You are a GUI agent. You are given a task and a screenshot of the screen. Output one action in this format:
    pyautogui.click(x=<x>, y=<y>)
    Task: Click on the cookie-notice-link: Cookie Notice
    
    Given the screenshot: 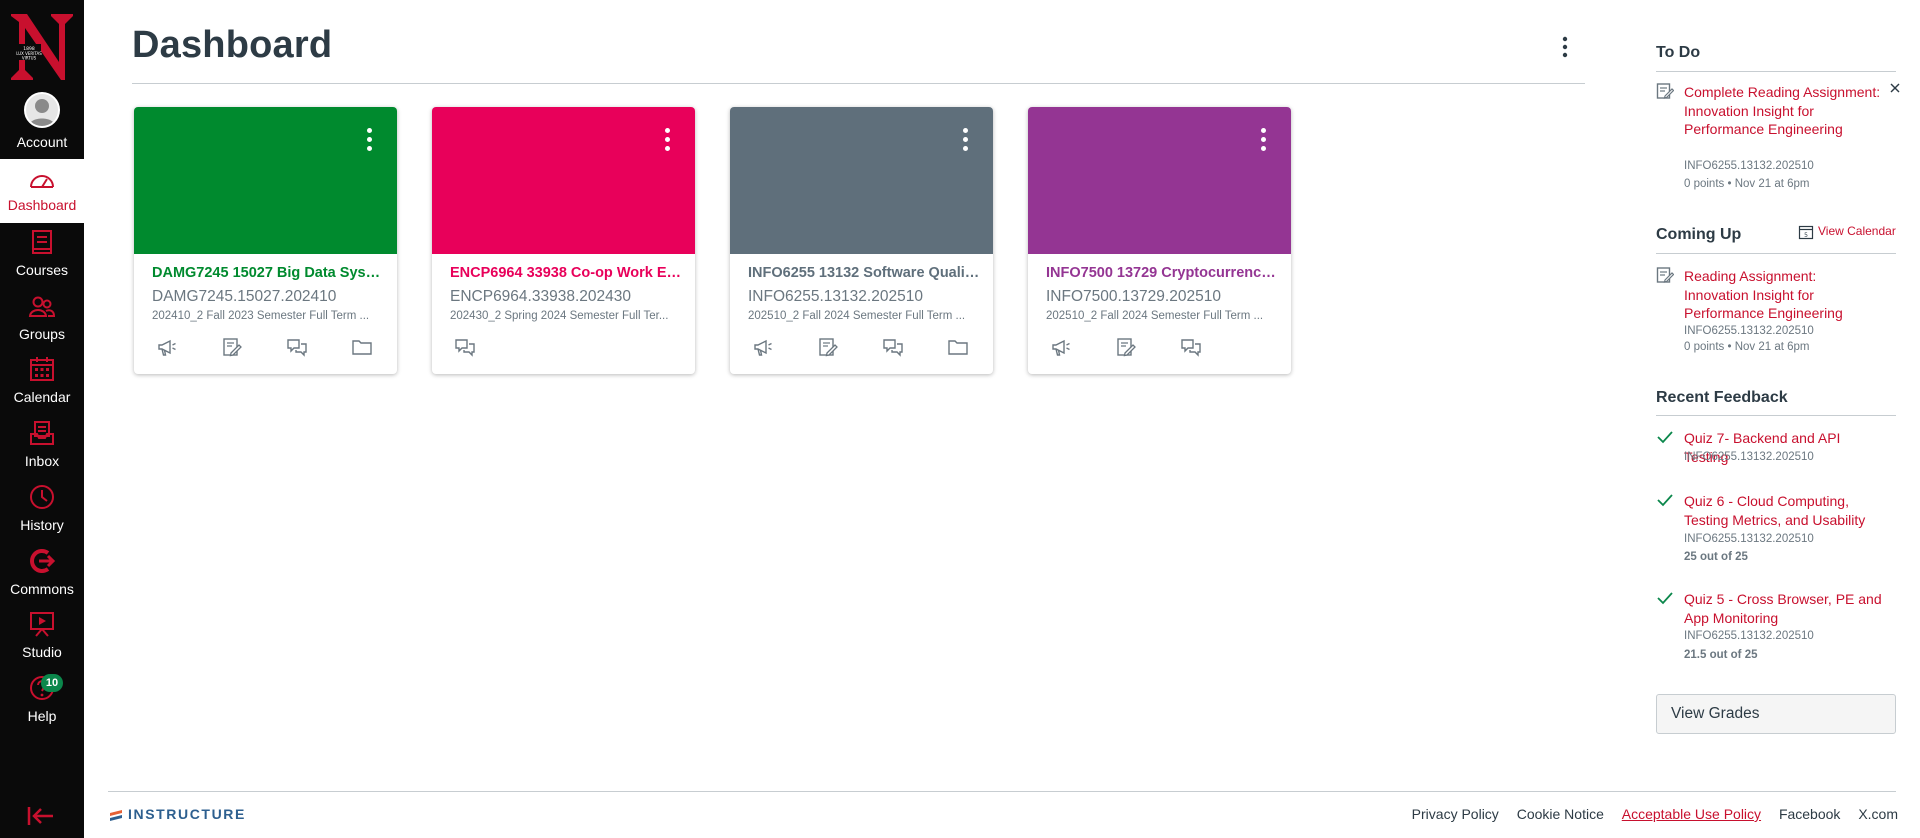 What is the action you would take?
    pyautogui.click(x=1560, y=814)
    